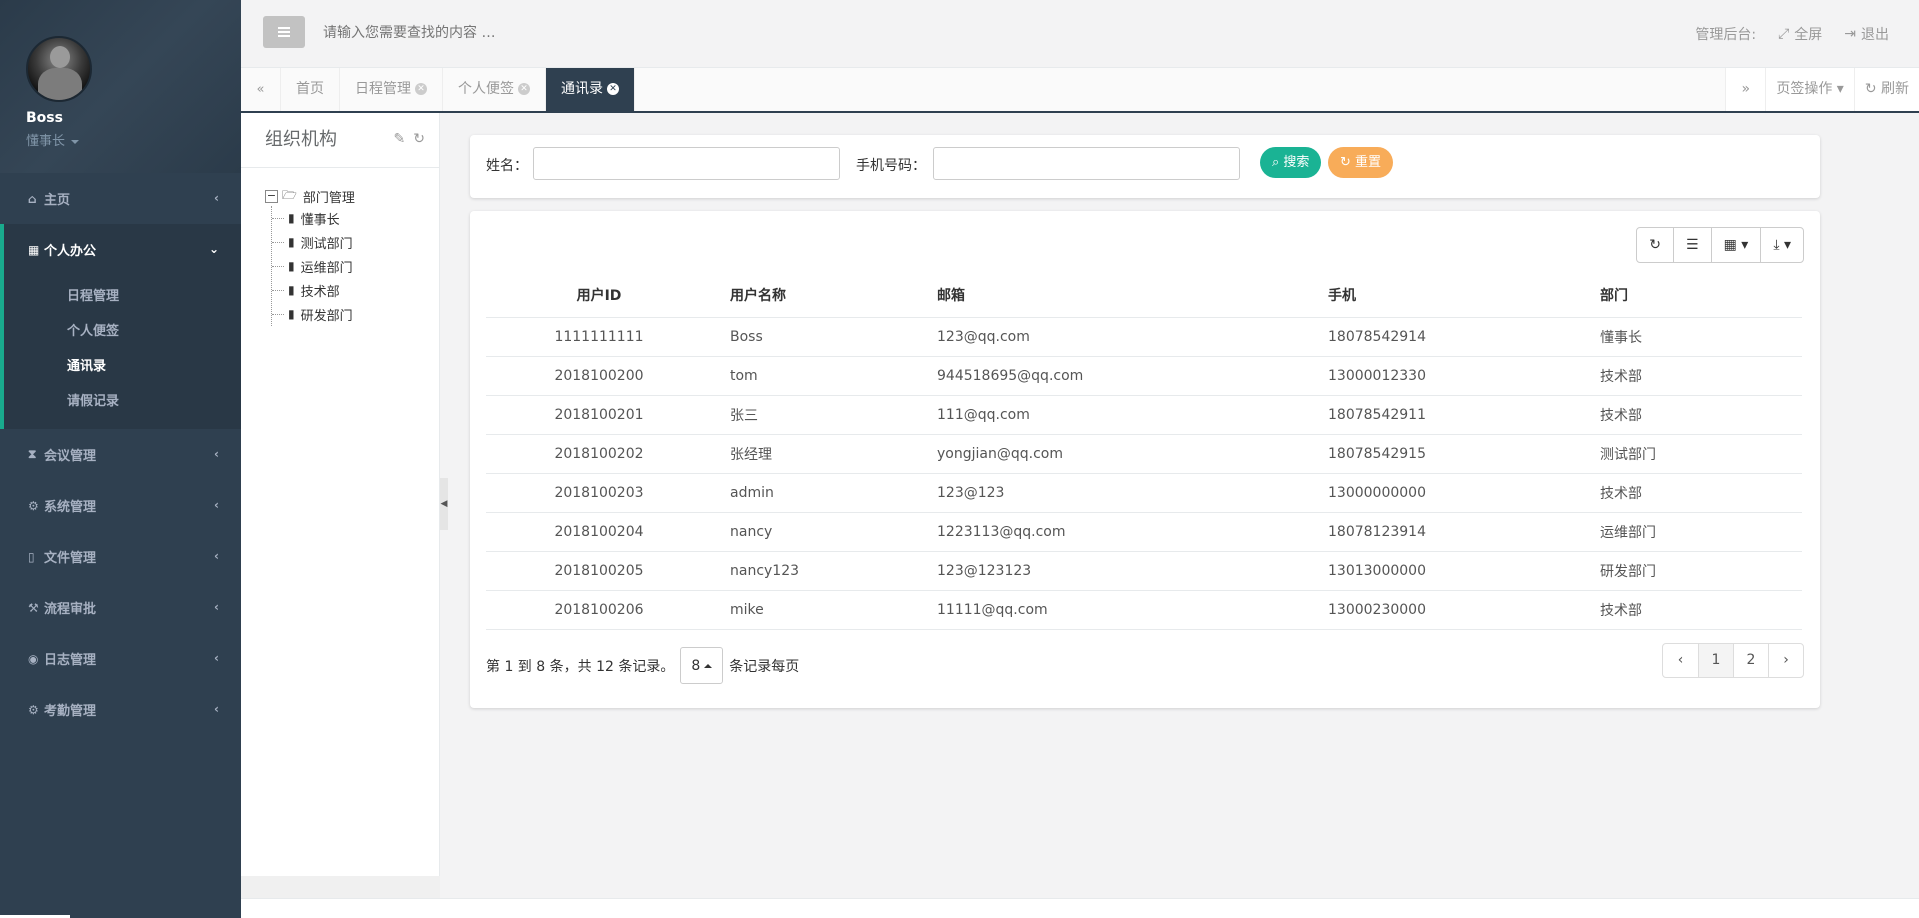 This screenshot has width=1919, height=918. I want to click on search-button: ⌕ 搜索, so click(1291, 162).